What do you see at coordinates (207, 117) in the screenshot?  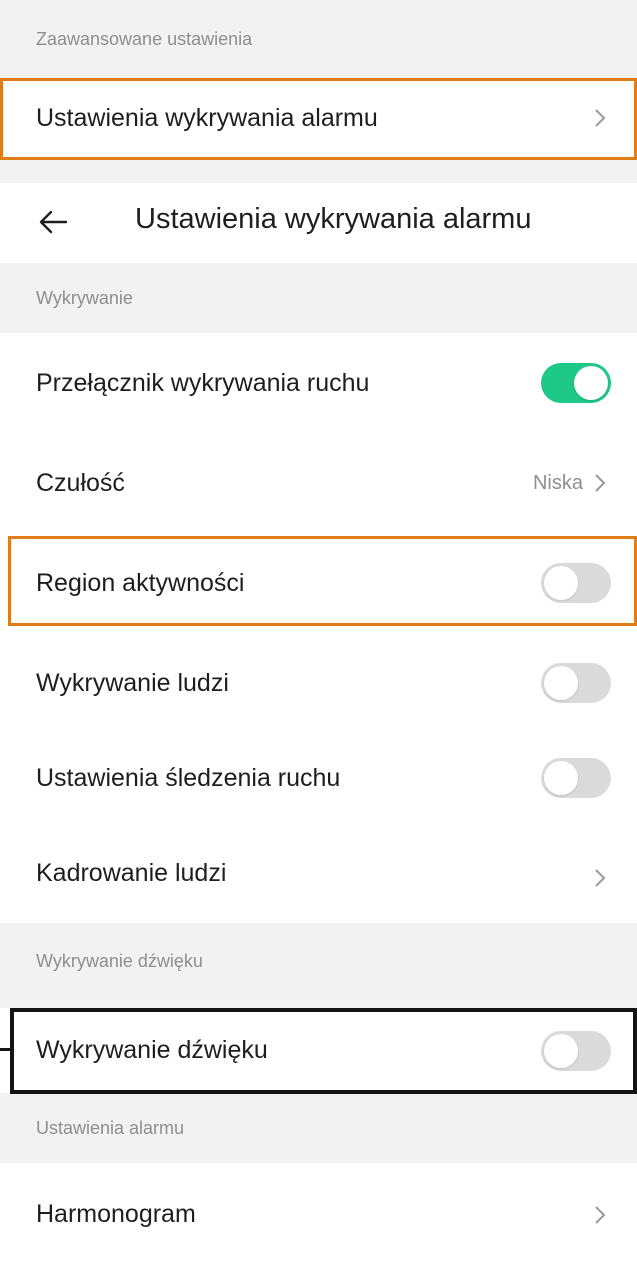 I see `alarm-detection-settings-label: Ustawienia wykrywania alarmu` at bounding box center [207, 117].